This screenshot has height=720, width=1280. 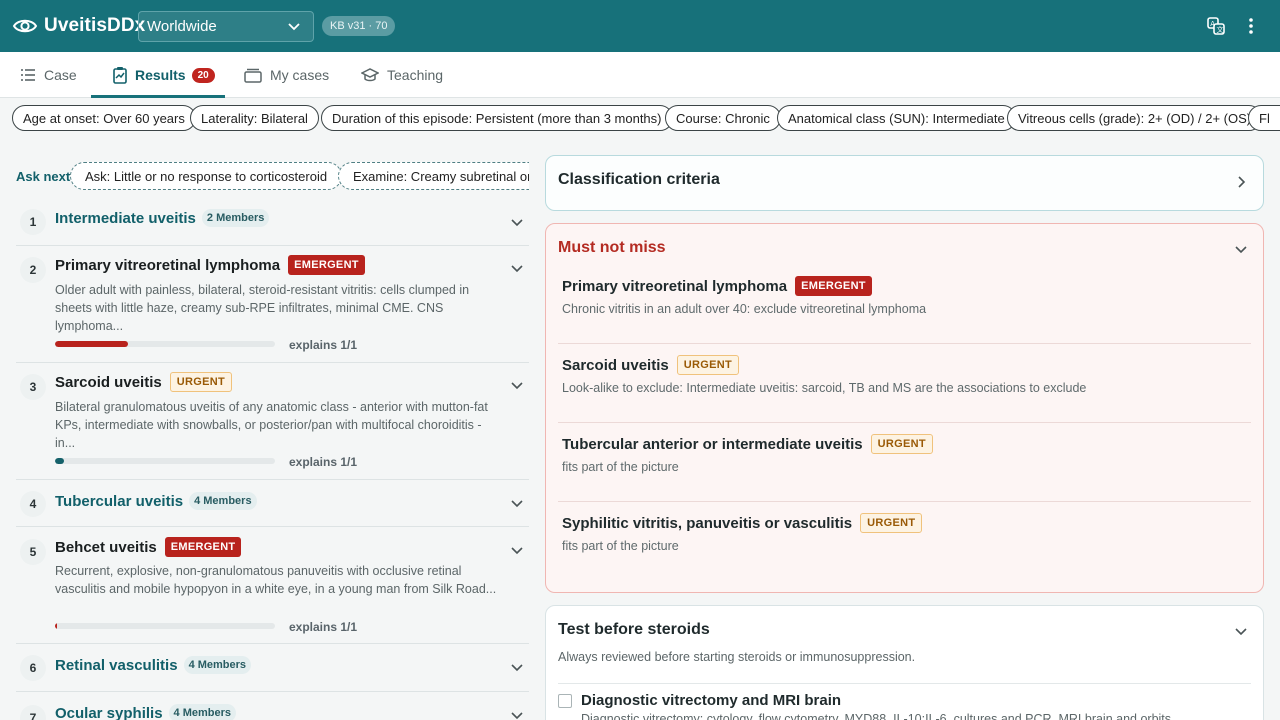 I want to click on tab-case: Case, so click(x=48, y=75).